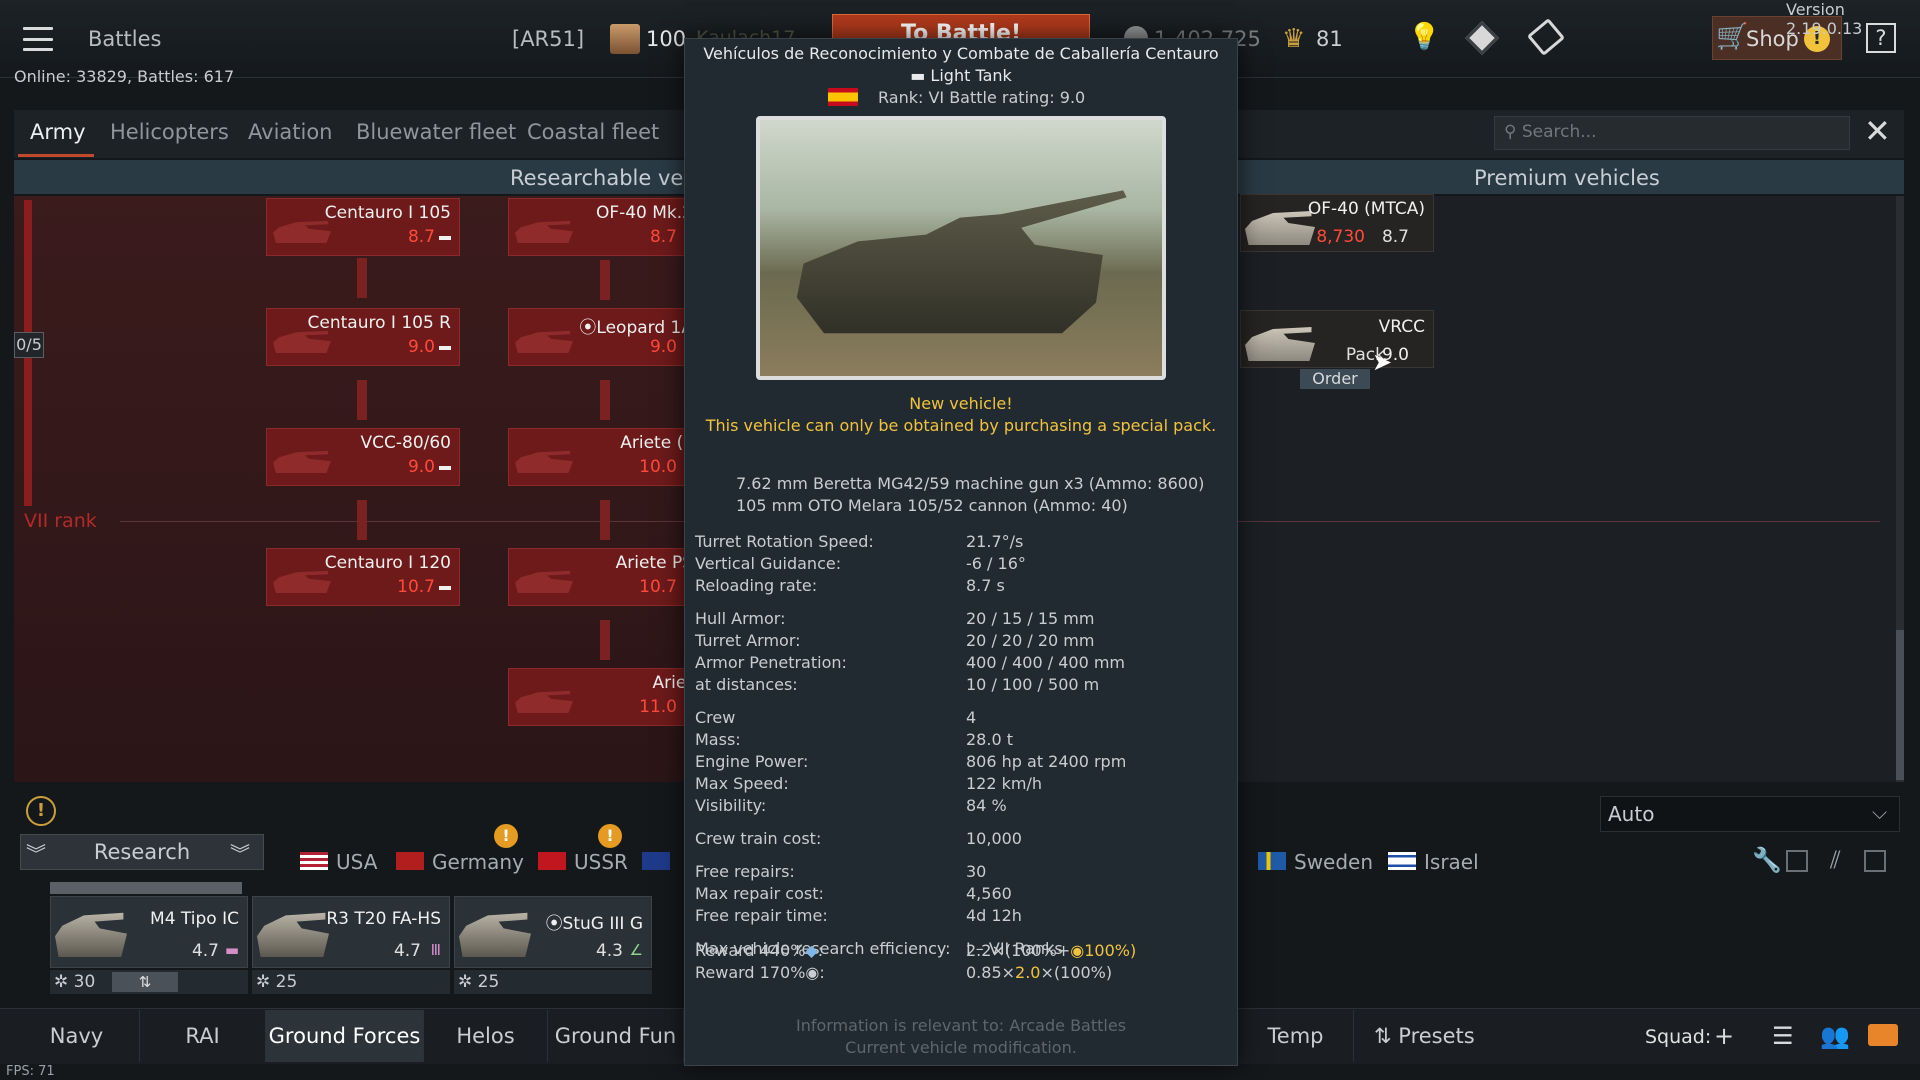 This screenshot has width=1920, height=1080. What do you see at coordinates (203, 1036) in the screenshot?
I see `preset-tab-rai: RAI` at bounding box center [203, 1036].